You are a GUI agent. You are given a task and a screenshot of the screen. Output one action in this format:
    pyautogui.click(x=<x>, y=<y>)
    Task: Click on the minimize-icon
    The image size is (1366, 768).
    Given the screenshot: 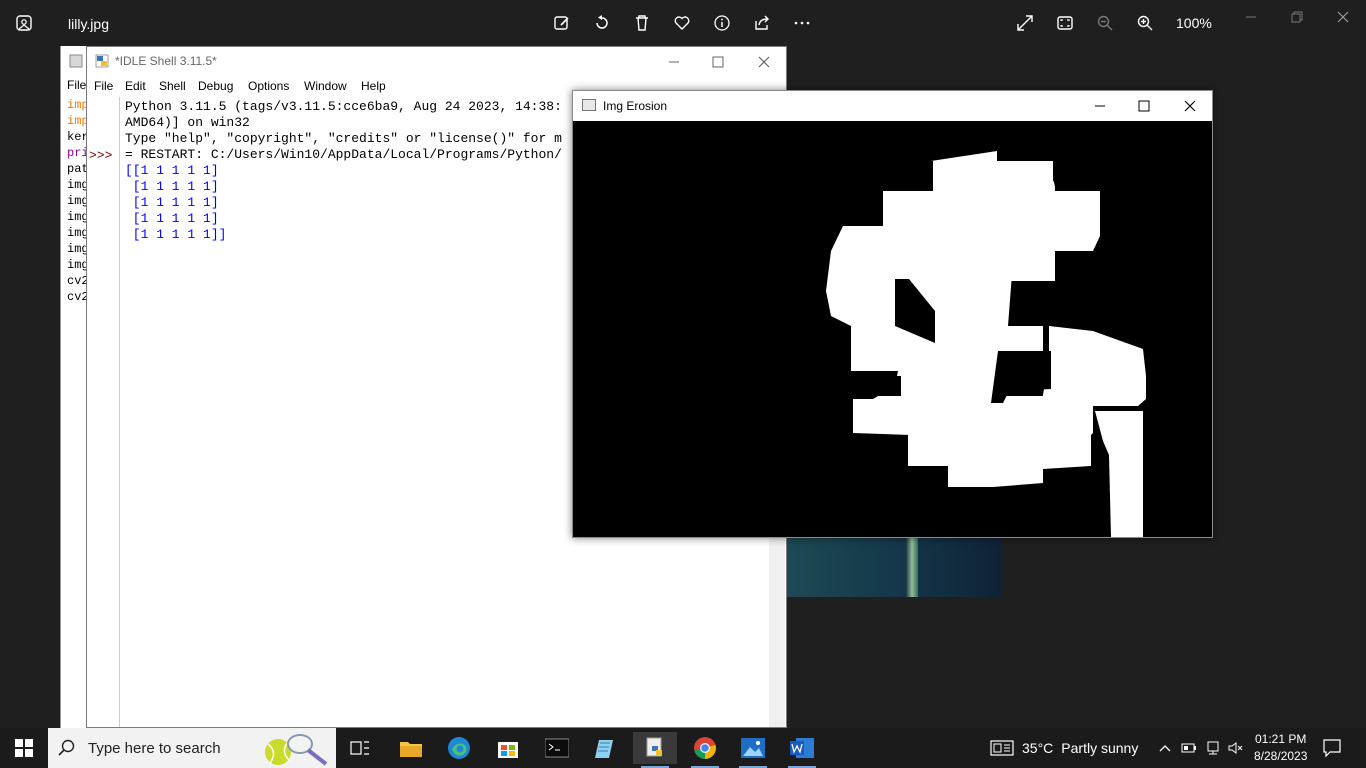 What is the action you would take?
    pyautogui.click(x=1251, y=17)
    